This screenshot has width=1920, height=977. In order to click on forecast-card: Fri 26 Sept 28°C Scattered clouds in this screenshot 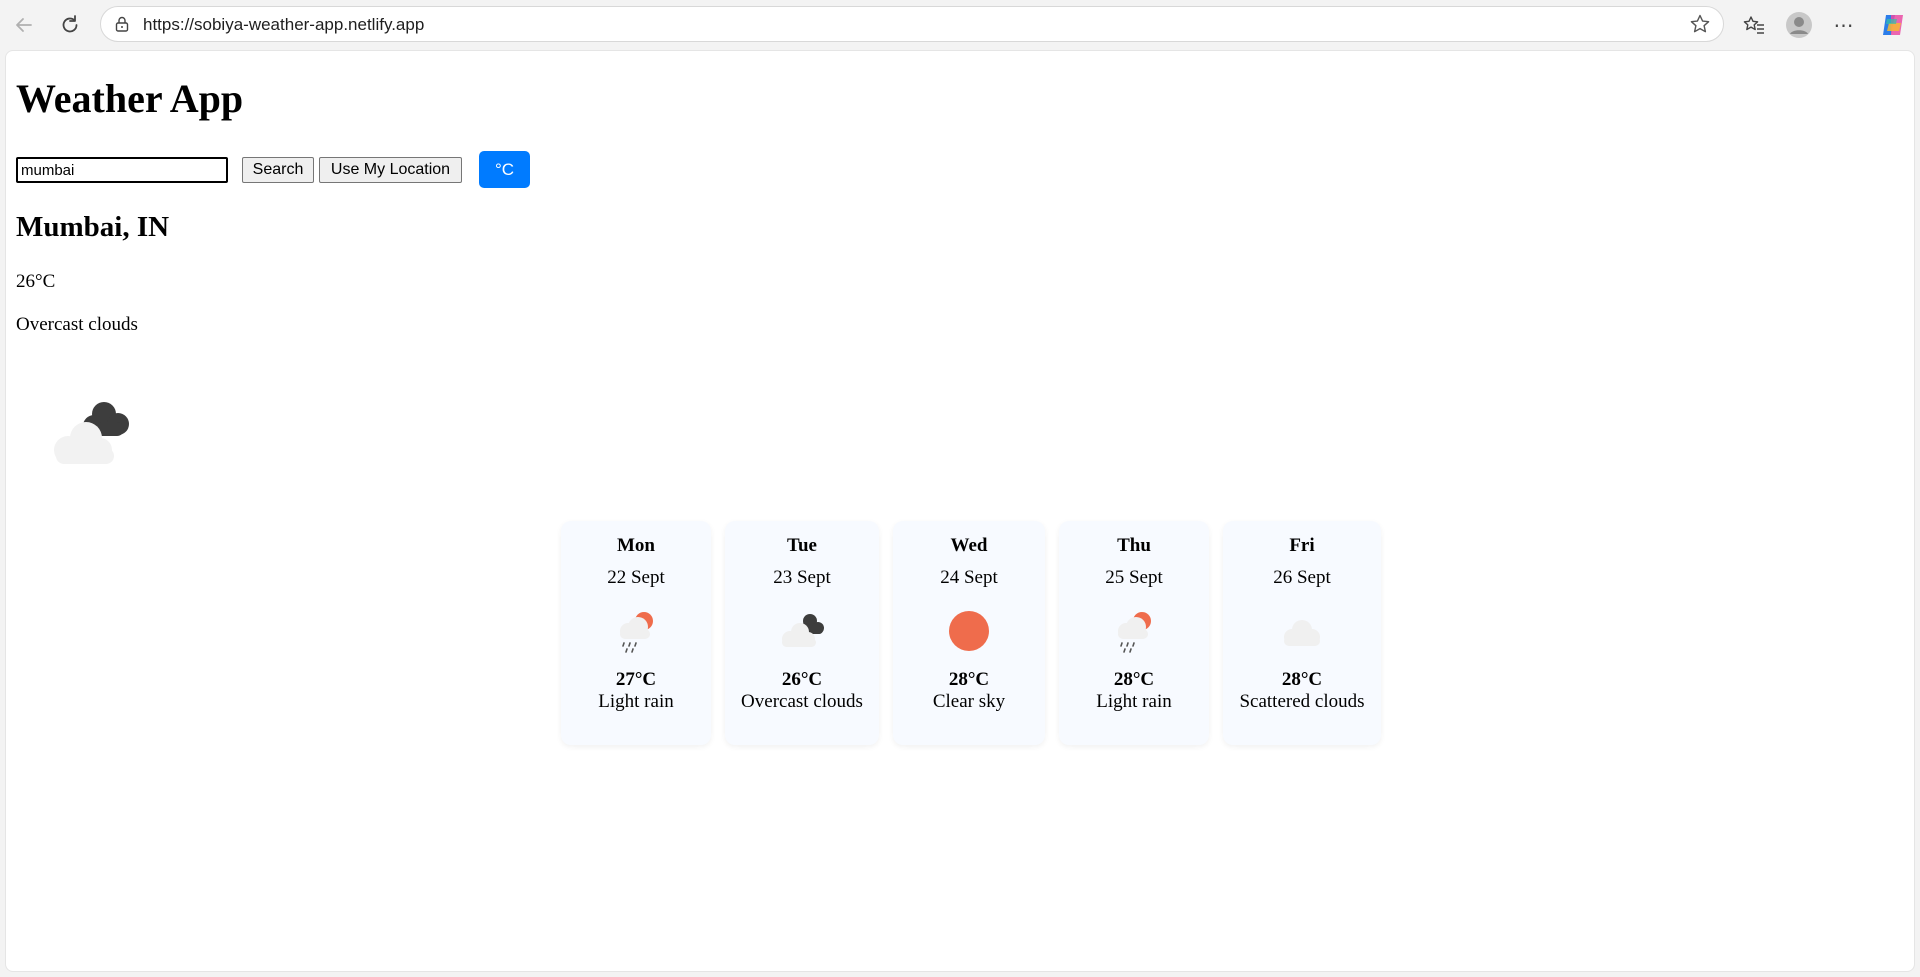, I will do `click(1302, 633)`.